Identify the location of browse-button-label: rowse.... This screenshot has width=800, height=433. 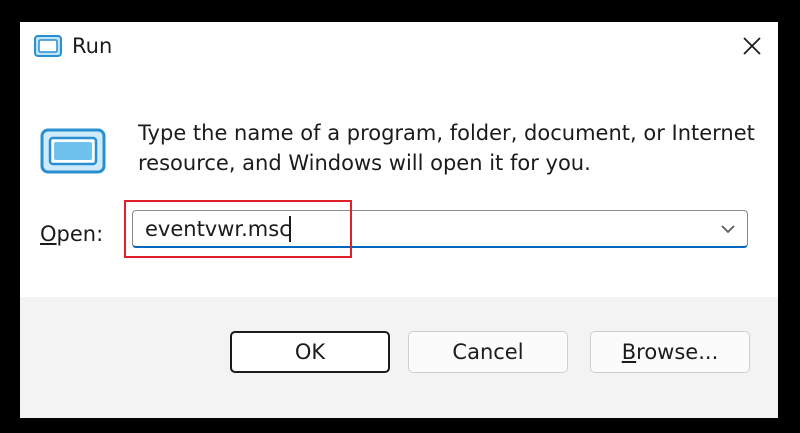
(677, 352).